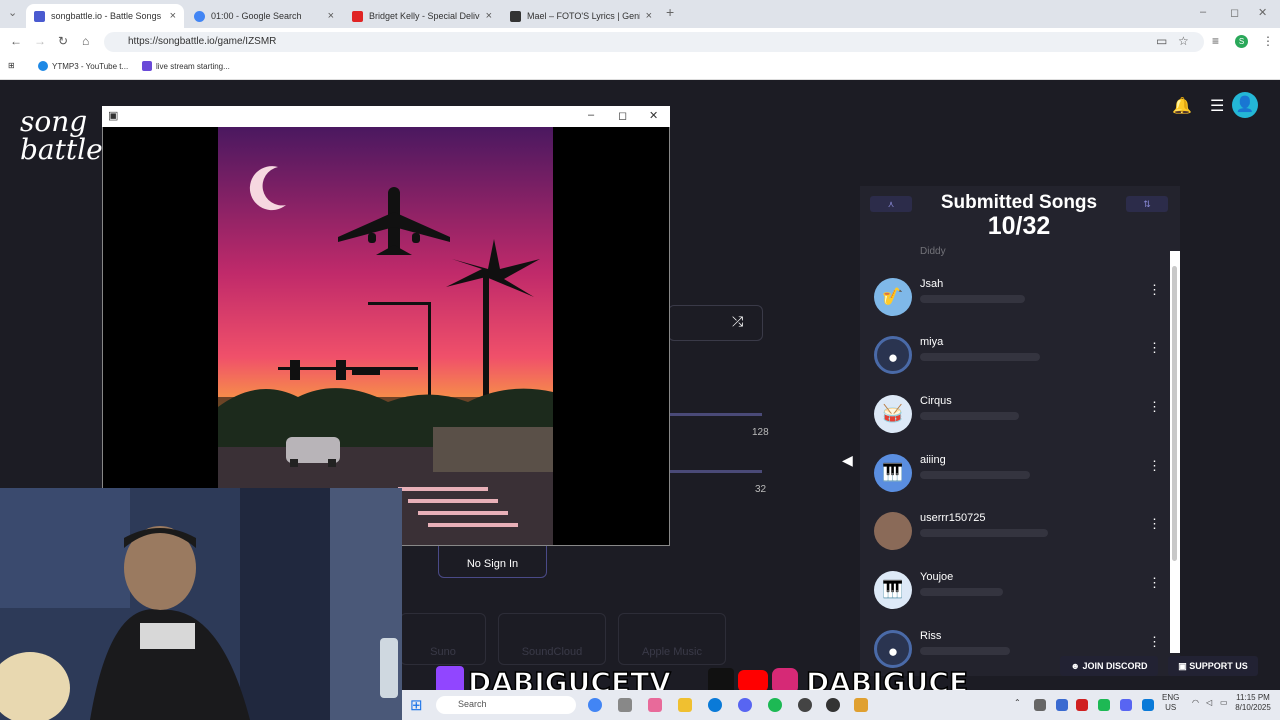 Image resolution: width=1280 pixels, height=720 pixels. What do you see at coordinates (861, 705) in the screenshot?
I see `notes-icon` at bounding box center [861, 705].